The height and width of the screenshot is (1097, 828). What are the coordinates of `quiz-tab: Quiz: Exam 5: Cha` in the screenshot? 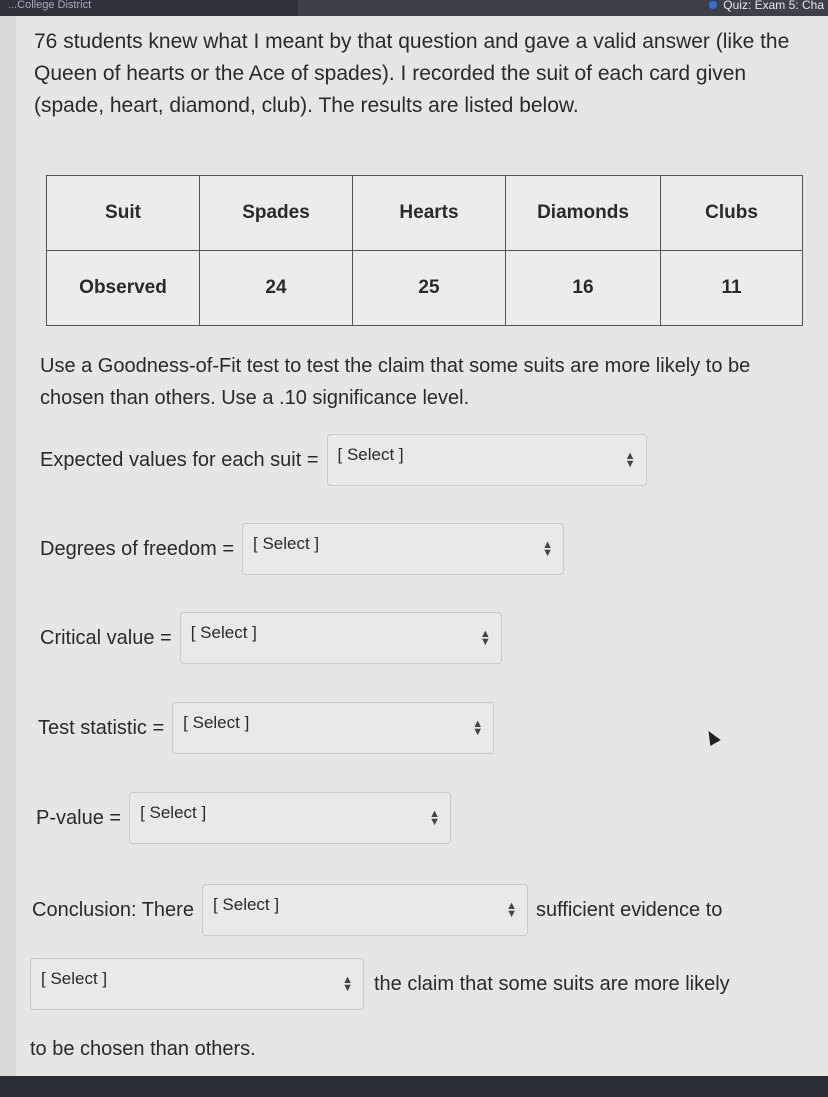 It's located at (766, 6).